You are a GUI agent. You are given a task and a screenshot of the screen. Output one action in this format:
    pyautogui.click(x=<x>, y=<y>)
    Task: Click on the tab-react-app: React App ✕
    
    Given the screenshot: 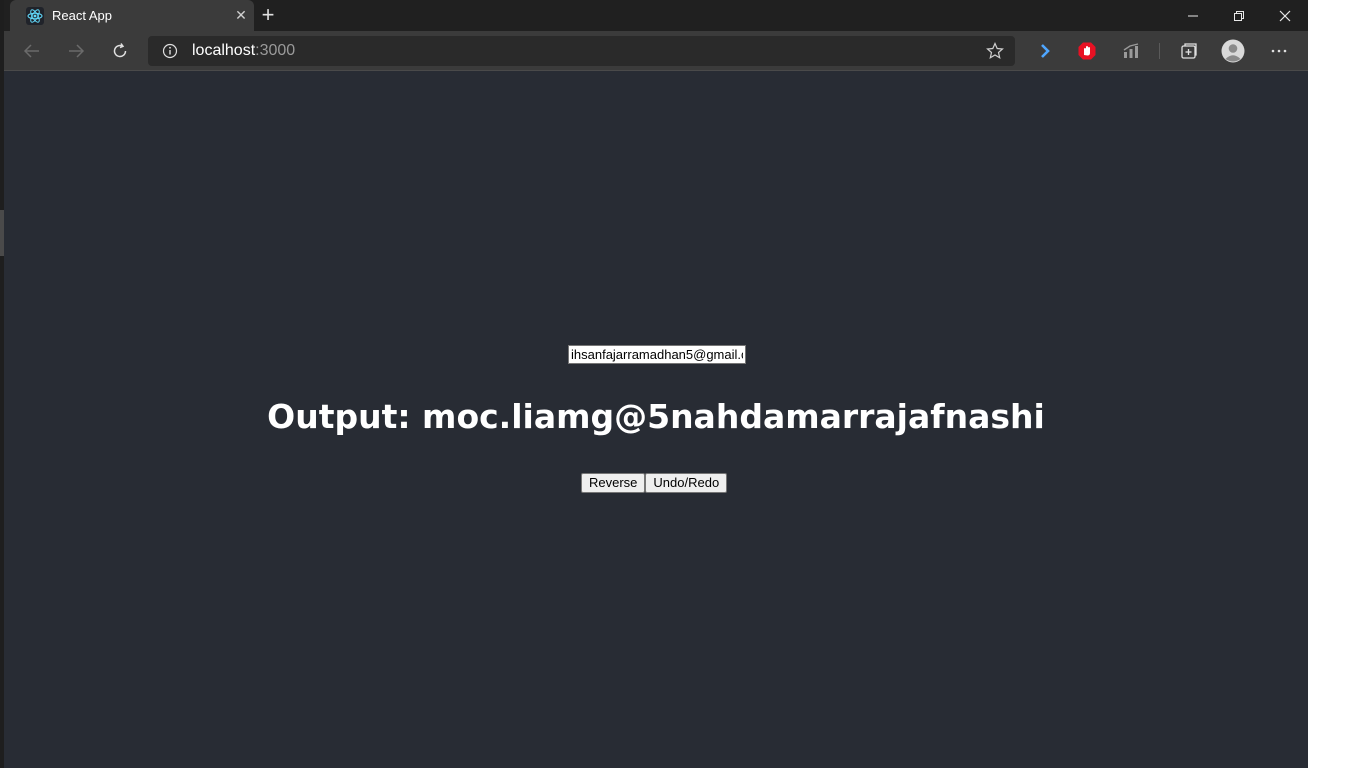 What is the action you would take?
    pyautogui.click(x=132, y=15)
    